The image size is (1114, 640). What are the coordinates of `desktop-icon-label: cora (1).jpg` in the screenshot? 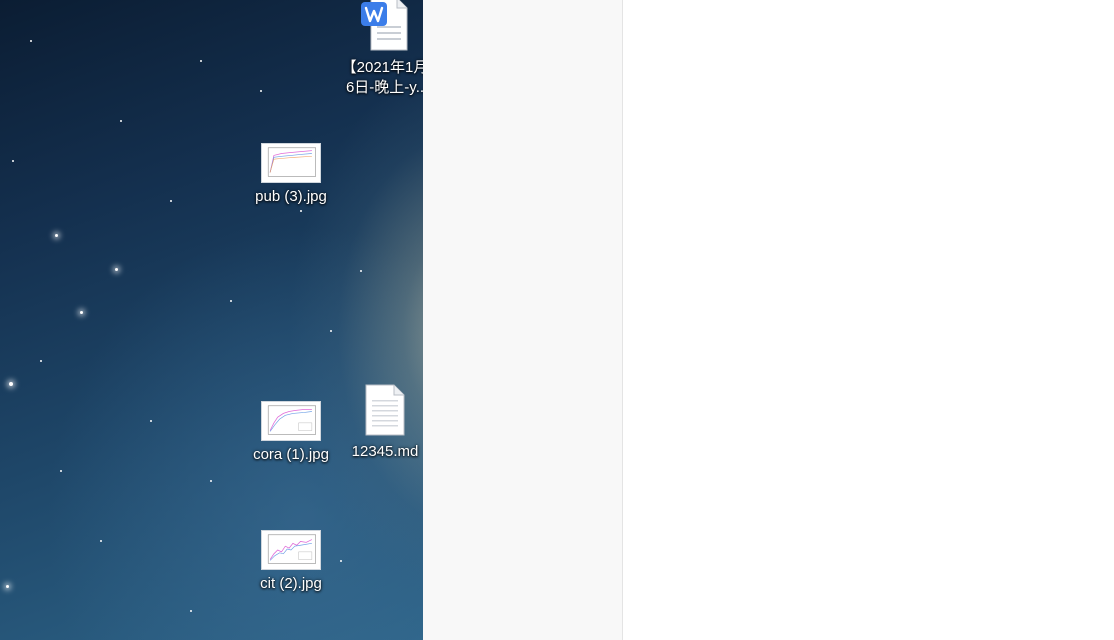 It's located at (291, 454).